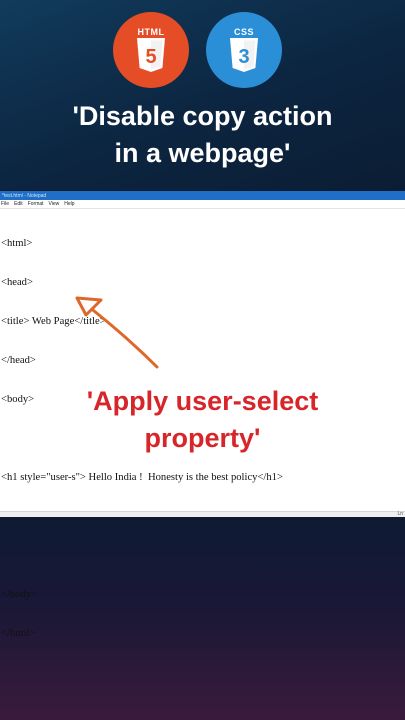 This screenshot has width=405, height=720. What do you see at coordinates (24, 195) in the screenshot?
I see `notepad-title: *test.html - Notepad` at bounding box center [24, 195].